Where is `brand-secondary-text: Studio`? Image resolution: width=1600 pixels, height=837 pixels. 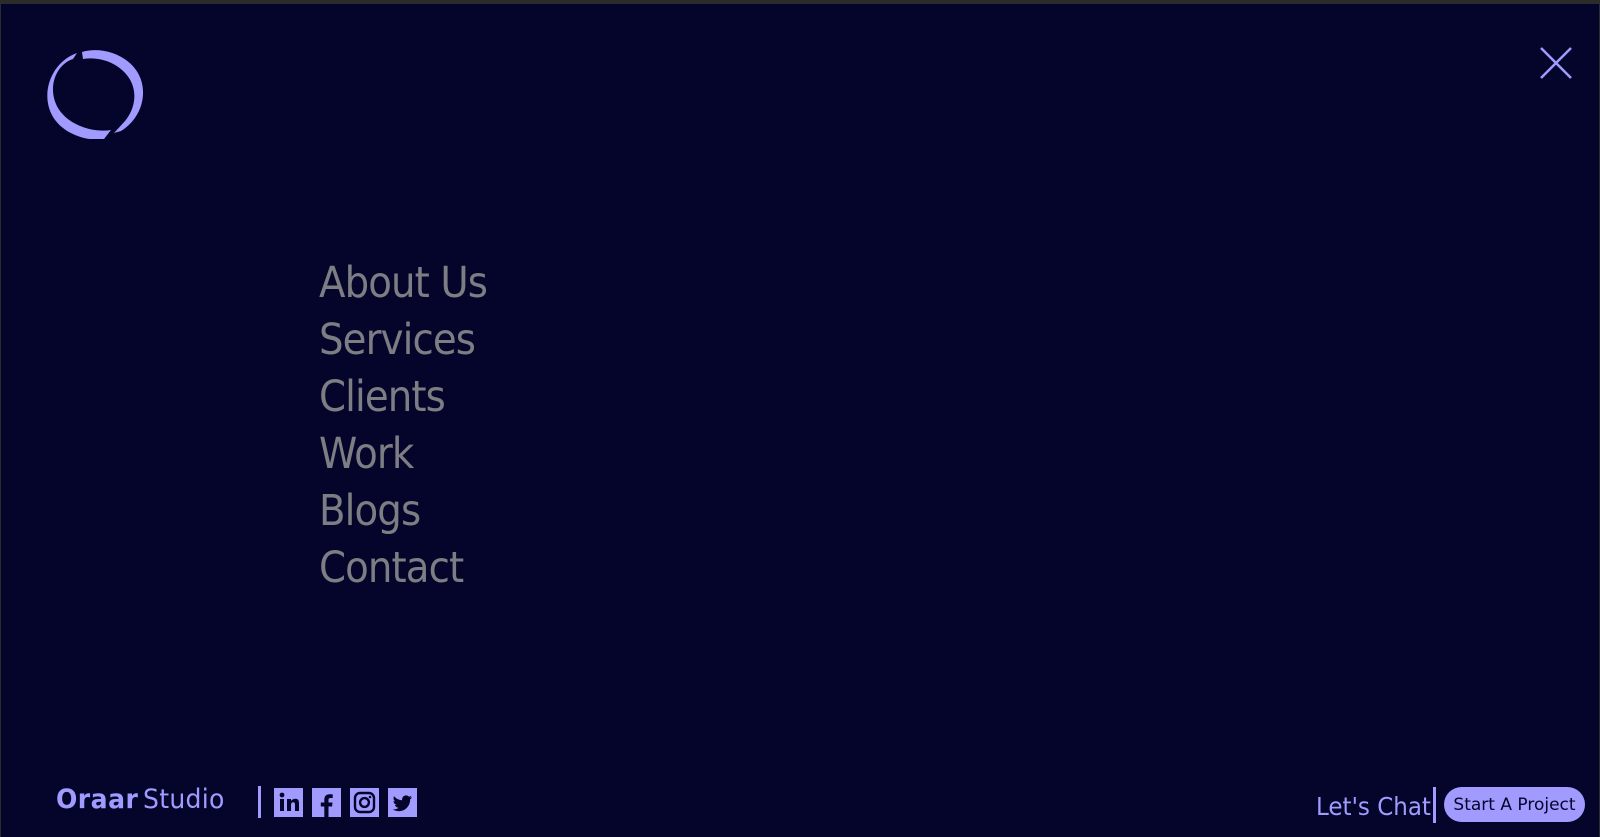 brand-secondary-text: Studio is located at coordinates (183, 799).